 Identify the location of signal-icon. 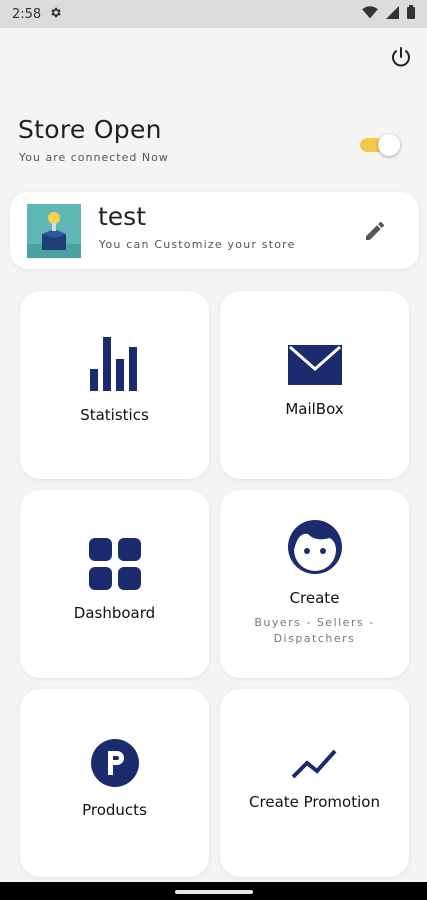
(392, 14).